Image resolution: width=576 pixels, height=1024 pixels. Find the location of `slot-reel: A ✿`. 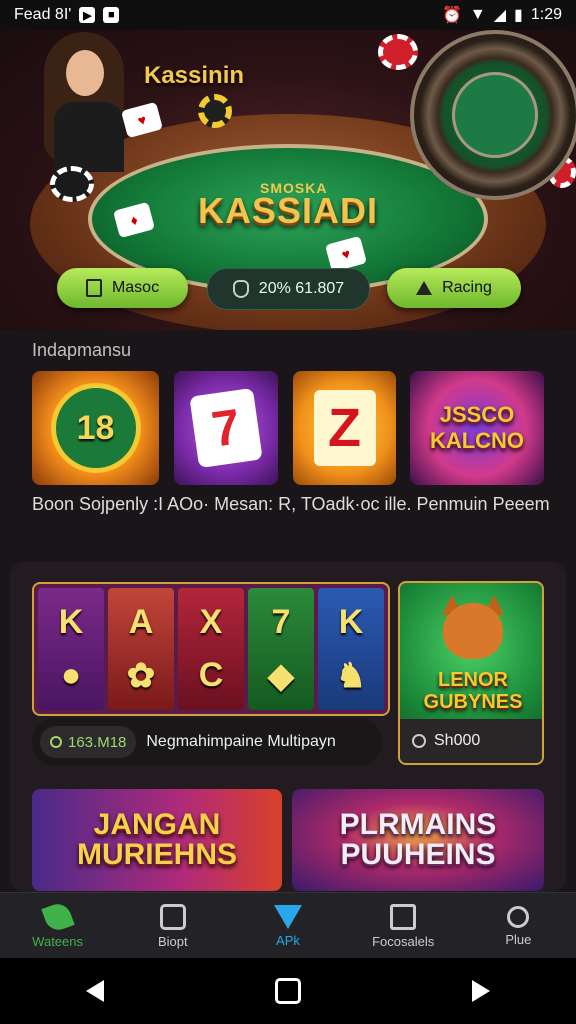

slot-reel: A ✿ is located at coordinates (141, 649).